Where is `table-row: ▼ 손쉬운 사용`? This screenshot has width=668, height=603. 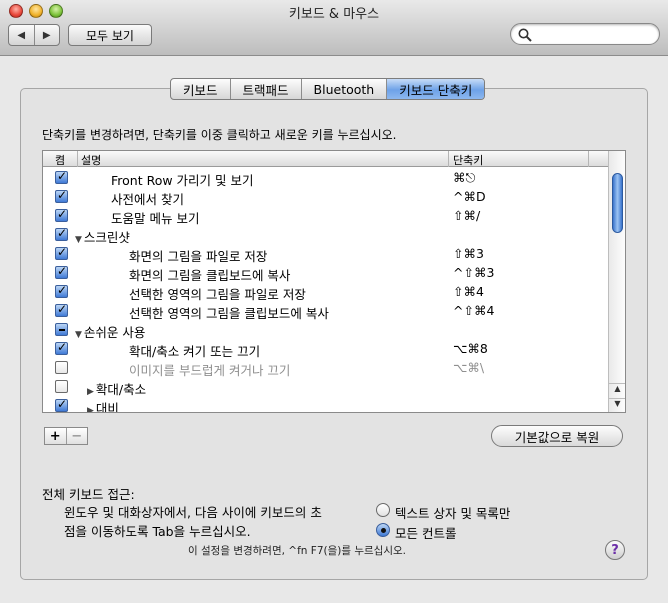
table-row: ▼ 손쉬운 사용 is located at coordinates (326, 330).